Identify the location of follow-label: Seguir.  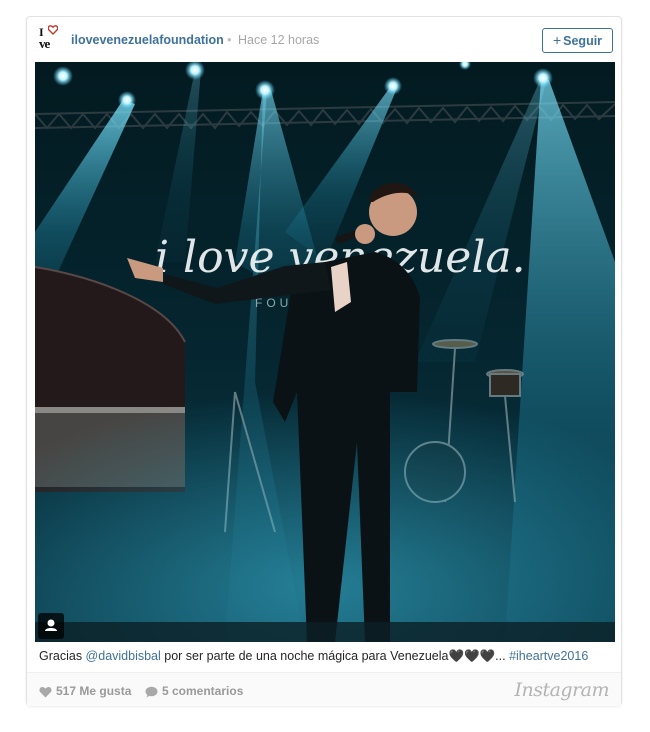
(583, 41).